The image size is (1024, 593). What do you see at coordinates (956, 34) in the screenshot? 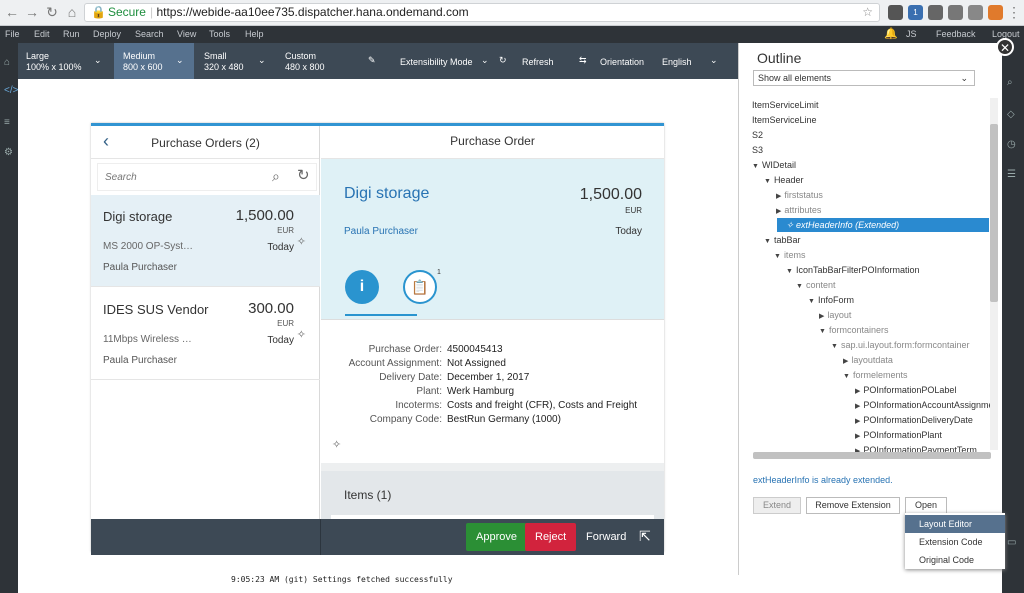
I see `feedback-link: Feedback` at bounding box center [956, 34].